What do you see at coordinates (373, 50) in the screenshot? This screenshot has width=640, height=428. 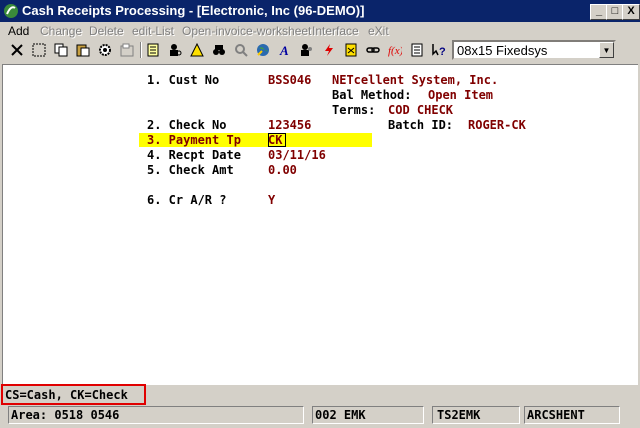 I see `link-icon` at bounding box center [373, 50].